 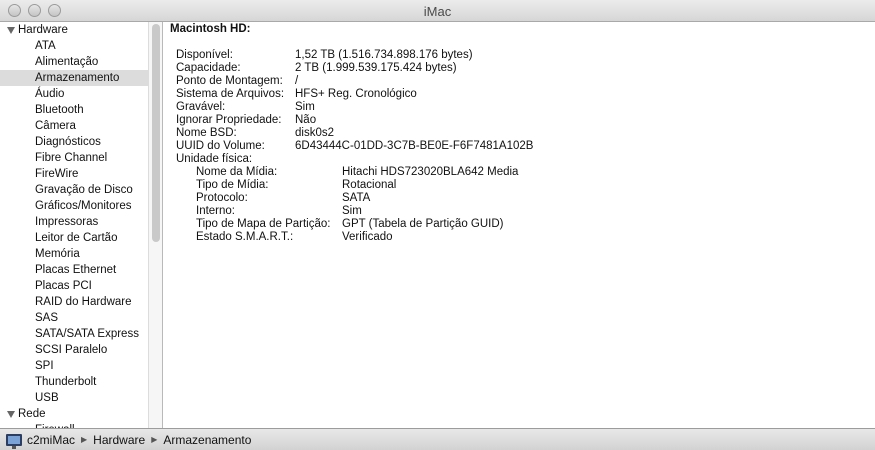 What do you see at coordinates (74, 222) in the screenshot?
I see `sidebar-item: Impressoras` at bounding box center [74, 222].